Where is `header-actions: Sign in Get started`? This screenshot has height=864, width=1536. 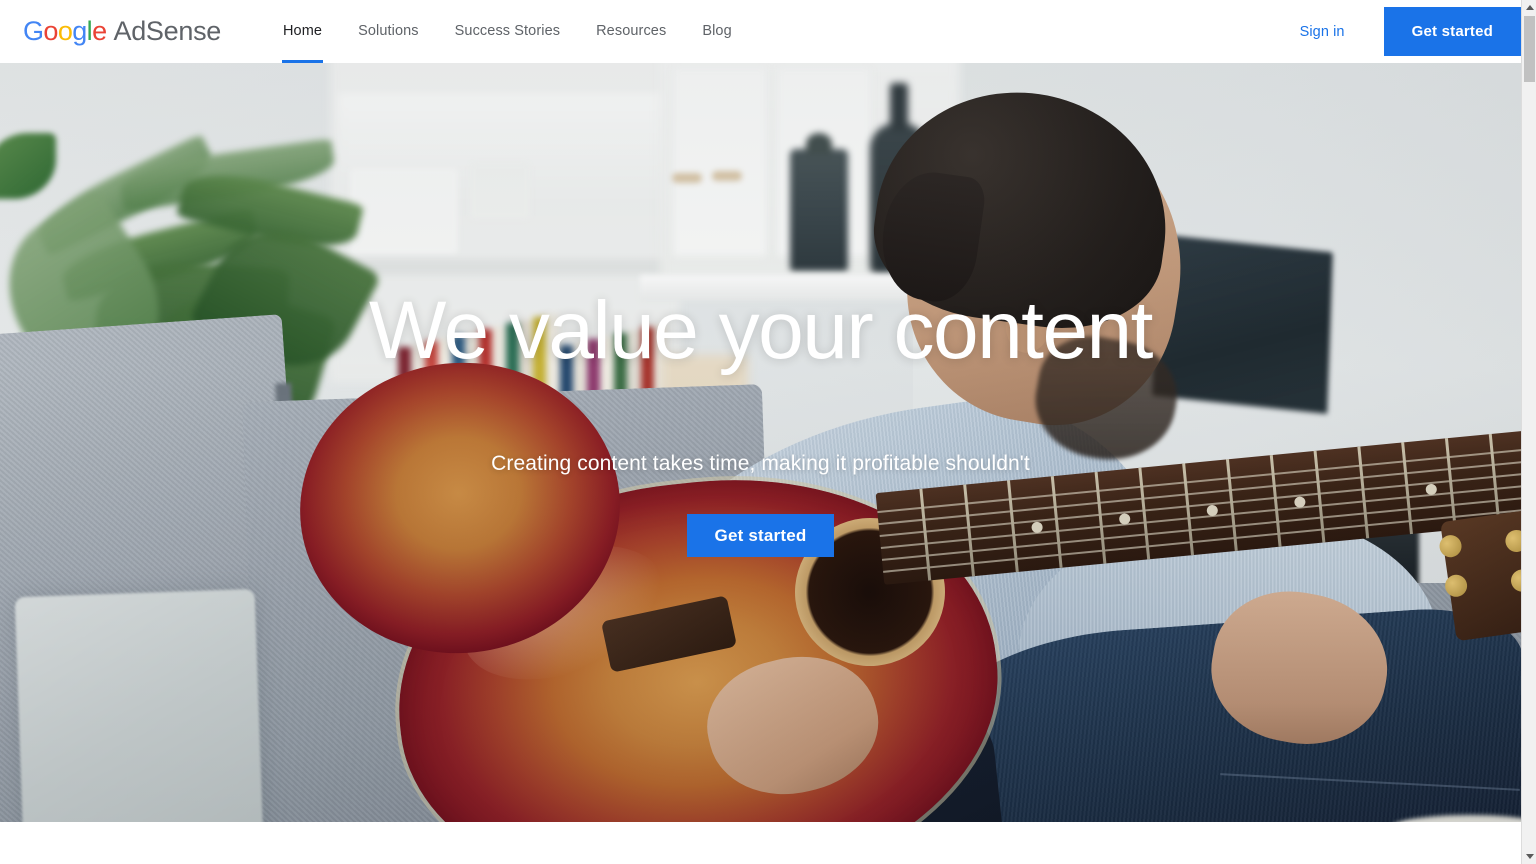 header-actions: Sign in Get started is located at coordinates (1403, 31).